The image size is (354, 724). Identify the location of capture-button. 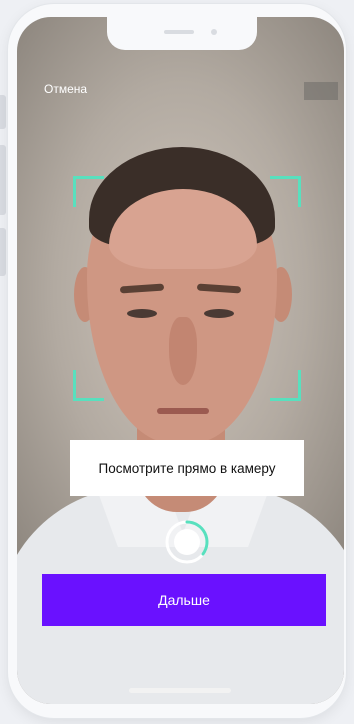
(187, 542).